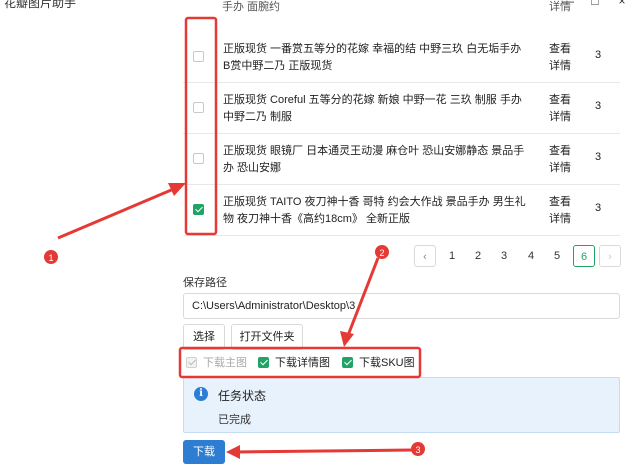 This screenshot has height=473, width=640. Describe the element at coordinates (560, 7) in the screenshot. I see `cut-row-op: 详情` at that location.